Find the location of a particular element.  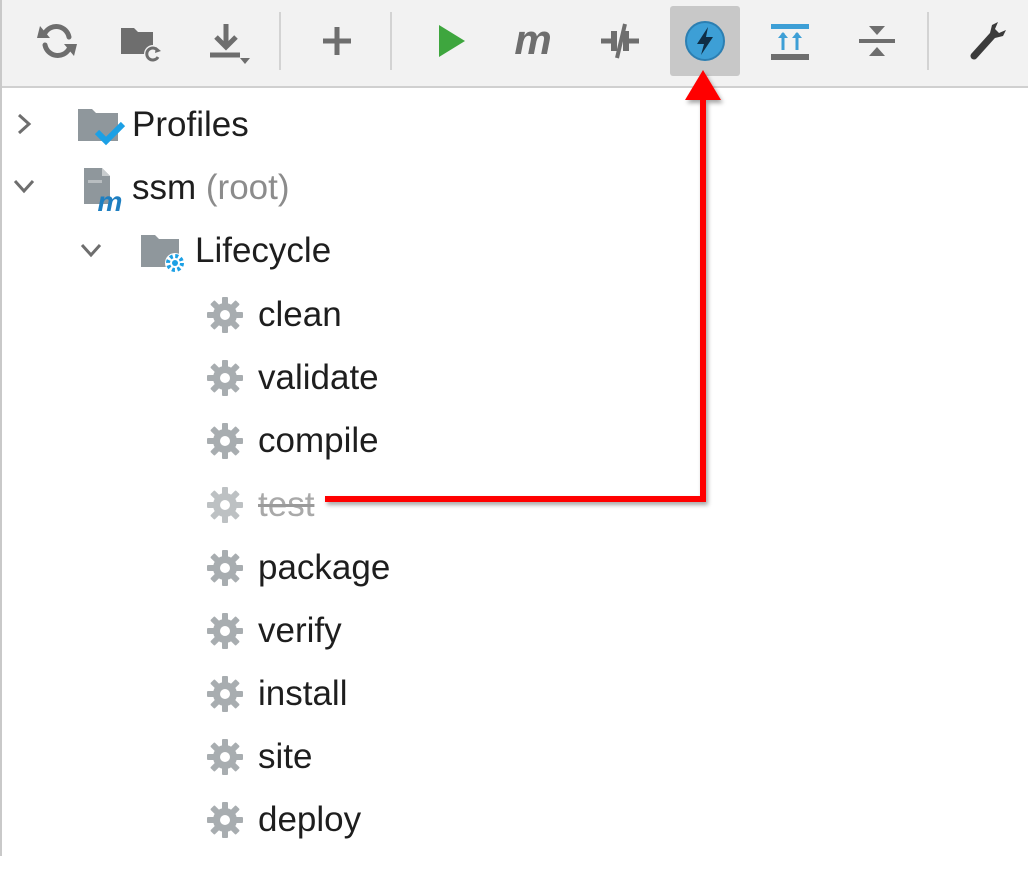

maven-settings-button is located at coordinates (987, 41).